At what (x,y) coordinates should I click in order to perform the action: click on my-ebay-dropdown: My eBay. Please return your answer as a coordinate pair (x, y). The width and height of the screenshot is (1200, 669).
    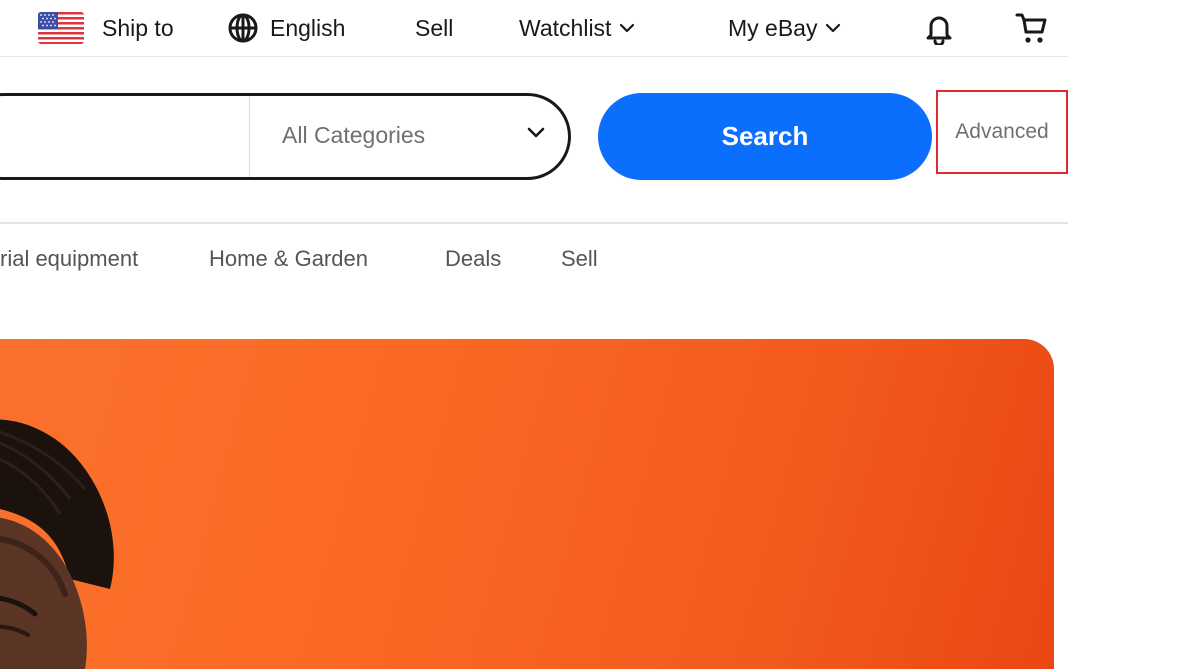
    Looking at the image, I should click on (784, 28).